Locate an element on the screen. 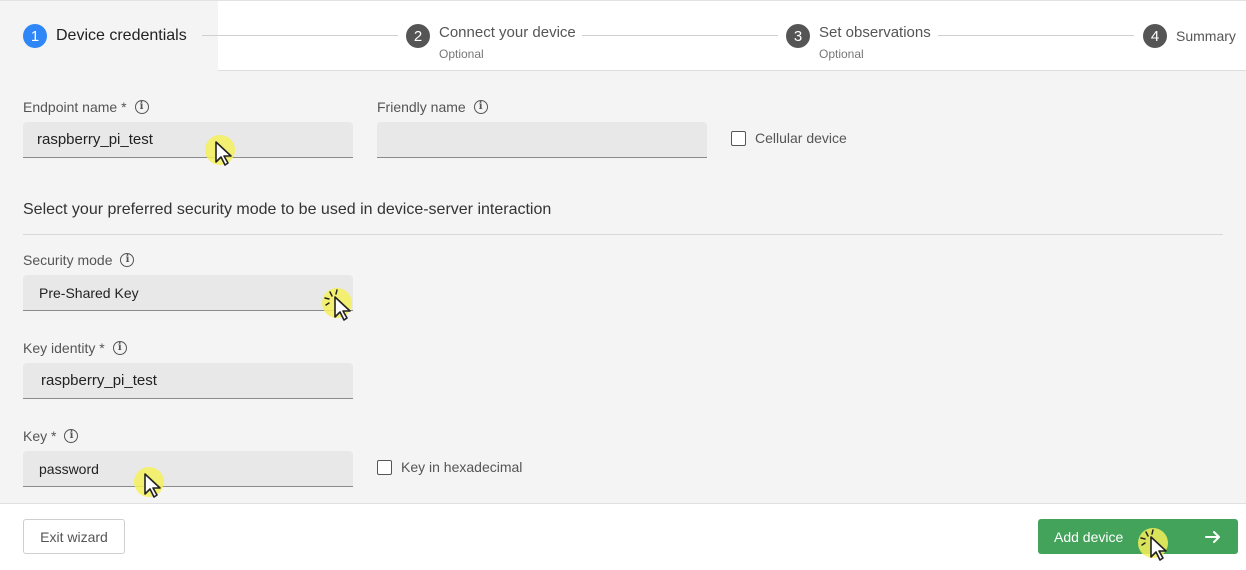  key-identity-input: raspberry_pi_test is located at coordinates (188, 381).